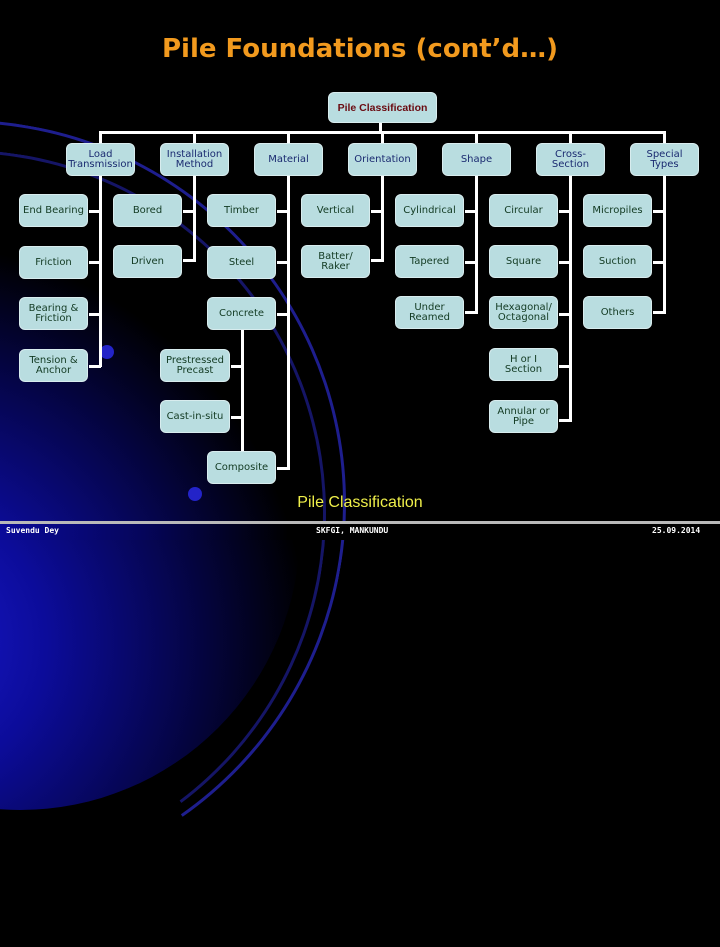 The height and width of the screenshot is (947, 720). I want to click on child-node: Annular or Pipe, so click(523, 416).